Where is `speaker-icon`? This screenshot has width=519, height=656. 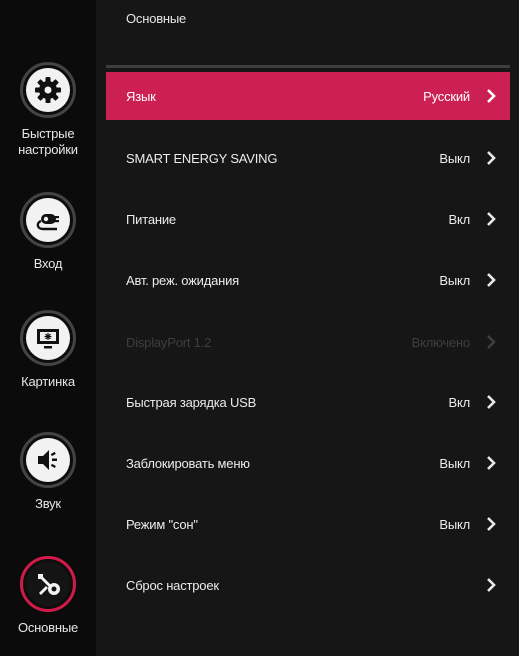
speaker-icon is located at coordinates (48, 460).